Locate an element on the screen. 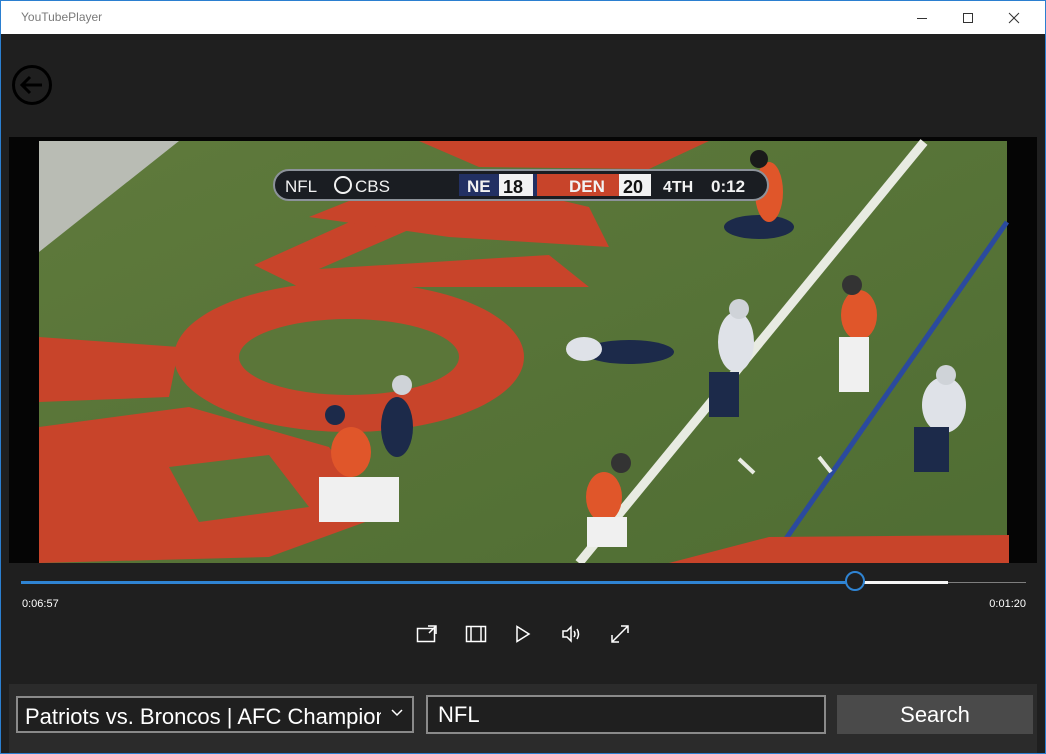  minimize-icon is located at coordinates (922, 18).